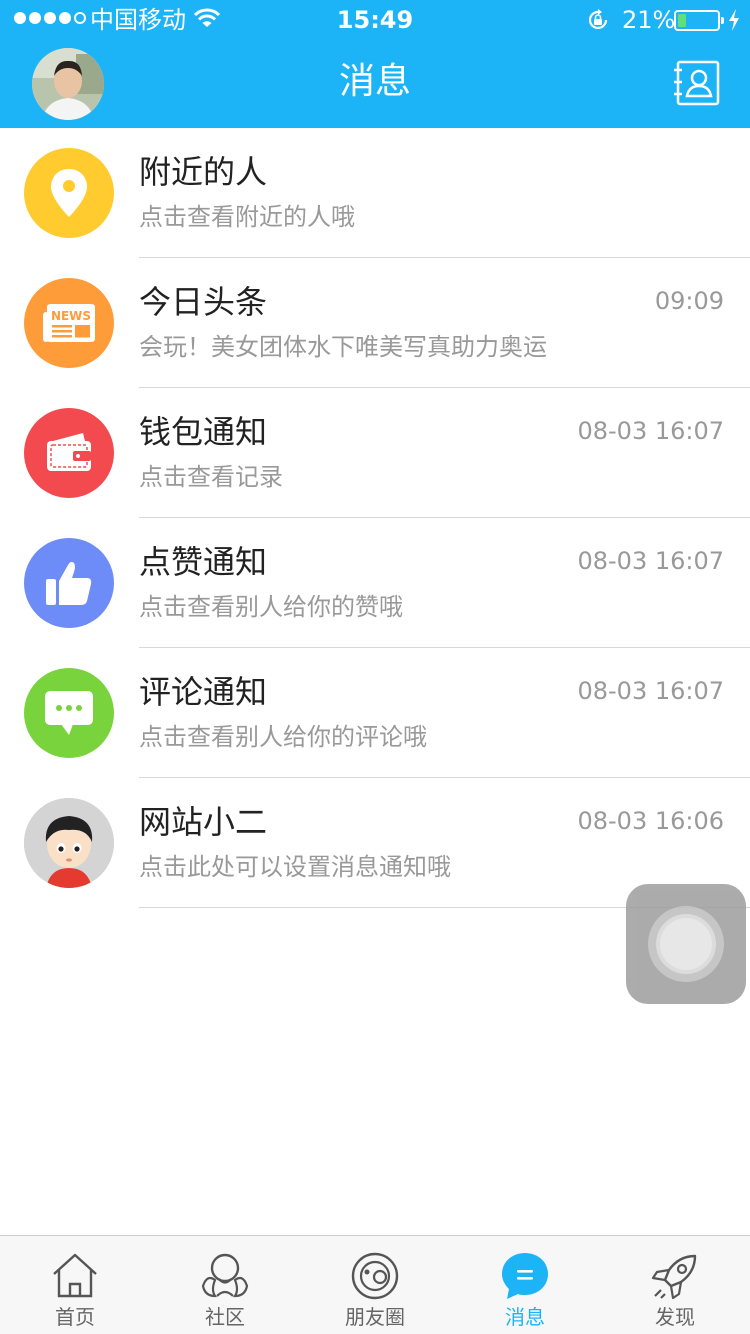 The width and height of the screenshot is (750, 1334). Describe the element at coordinates (375, 583) in the screenshot. I see `message-item-likes: 点赞通知 08-03 16:07 点击查看别人给你的赞哦` at that location.